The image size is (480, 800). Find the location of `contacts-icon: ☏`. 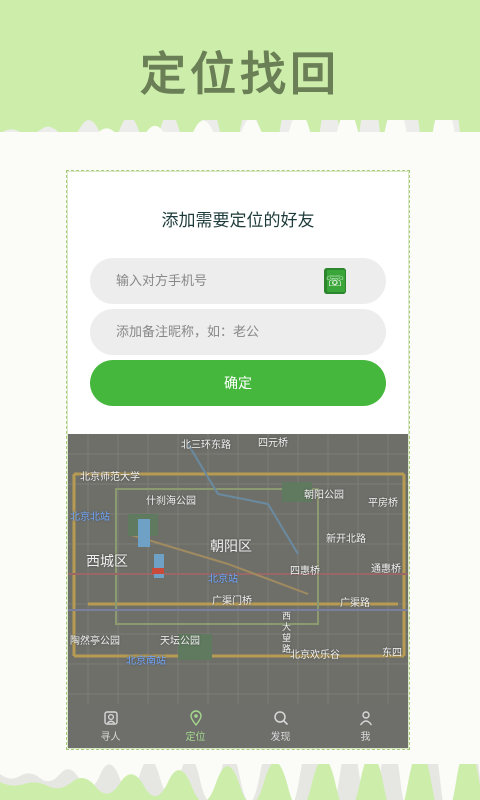

contacts-icon: ☏ is located at coordinates (335, 281).